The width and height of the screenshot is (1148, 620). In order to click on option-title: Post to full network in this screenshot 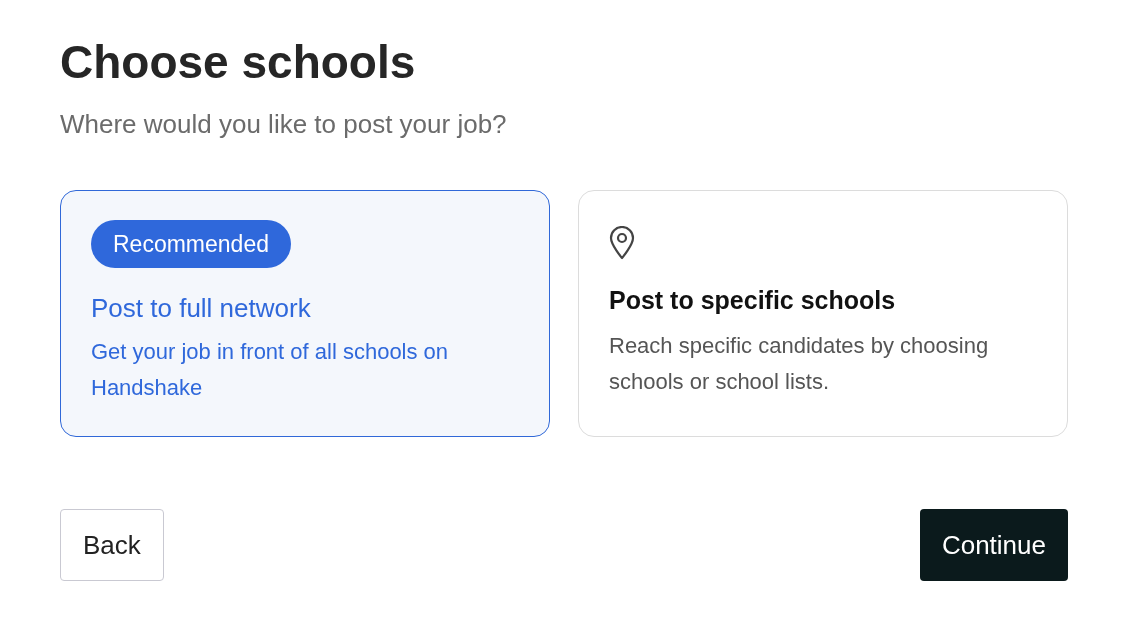, I will do `click(201, 308)`.